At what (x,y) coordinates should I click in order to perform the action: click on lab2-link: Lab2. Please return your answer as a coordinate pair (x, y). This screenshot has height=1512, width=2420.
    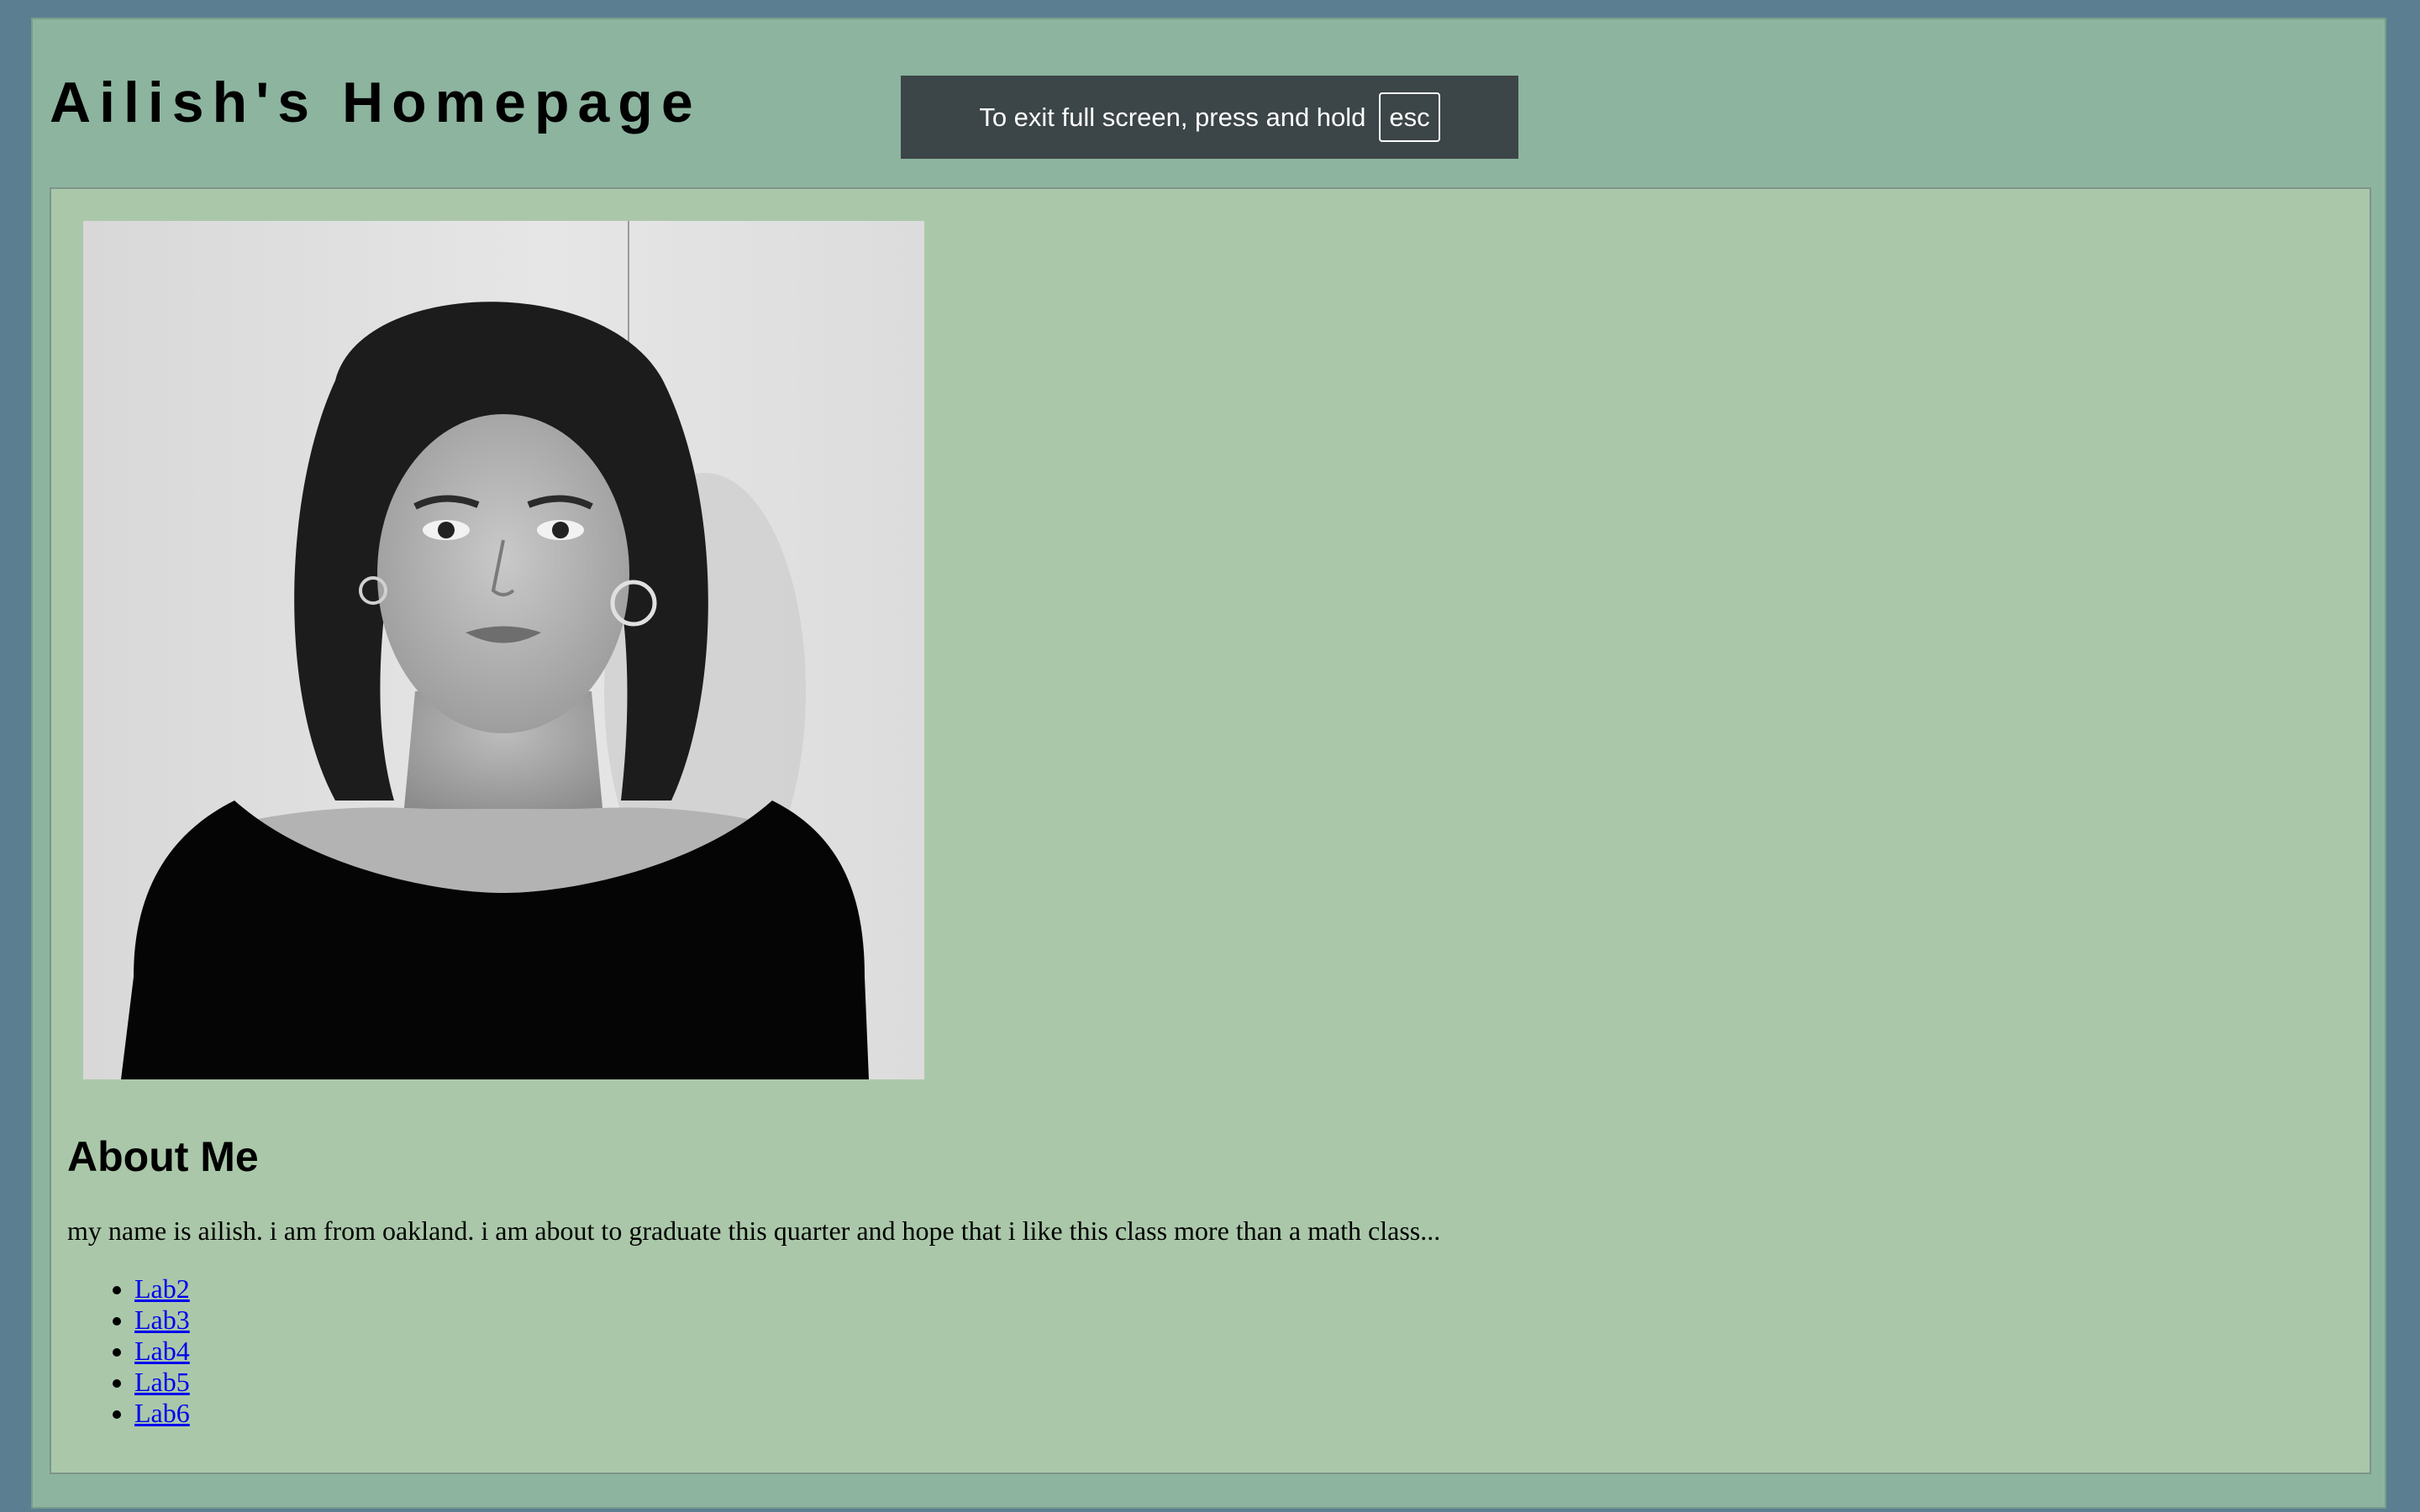
    Looking at the image, I should click on (162, 1288).